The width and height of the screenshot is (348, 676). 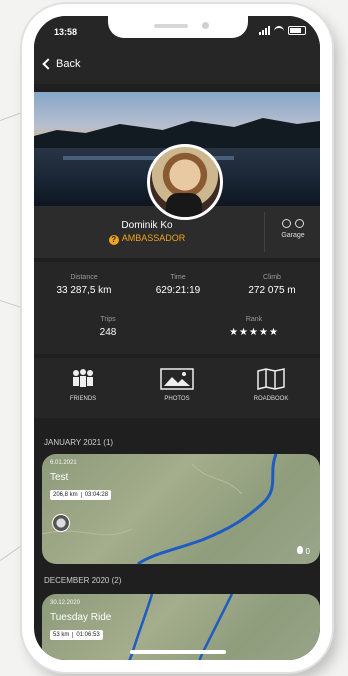 What do you see at coordinates (63, 463) in the screenshot?
I see `trip-date: 6.01.2021` at bounding box center [63, 463].